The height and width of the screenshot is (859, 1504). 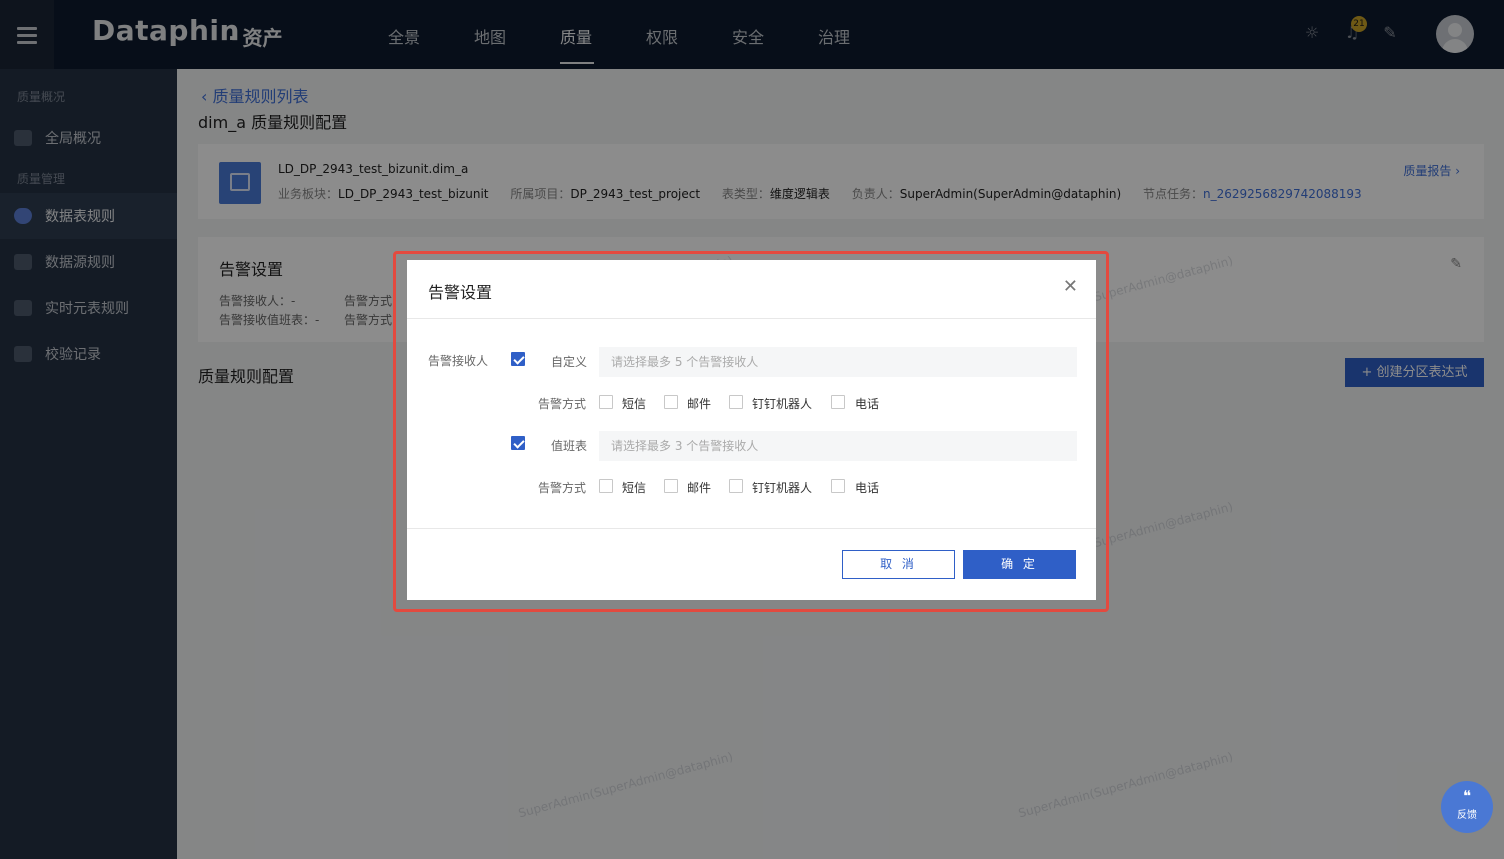 What do you see at coordinates (898, 564) in the screenshot?
I see `cancel-button: 取 消` at bounding box center [898, 564].